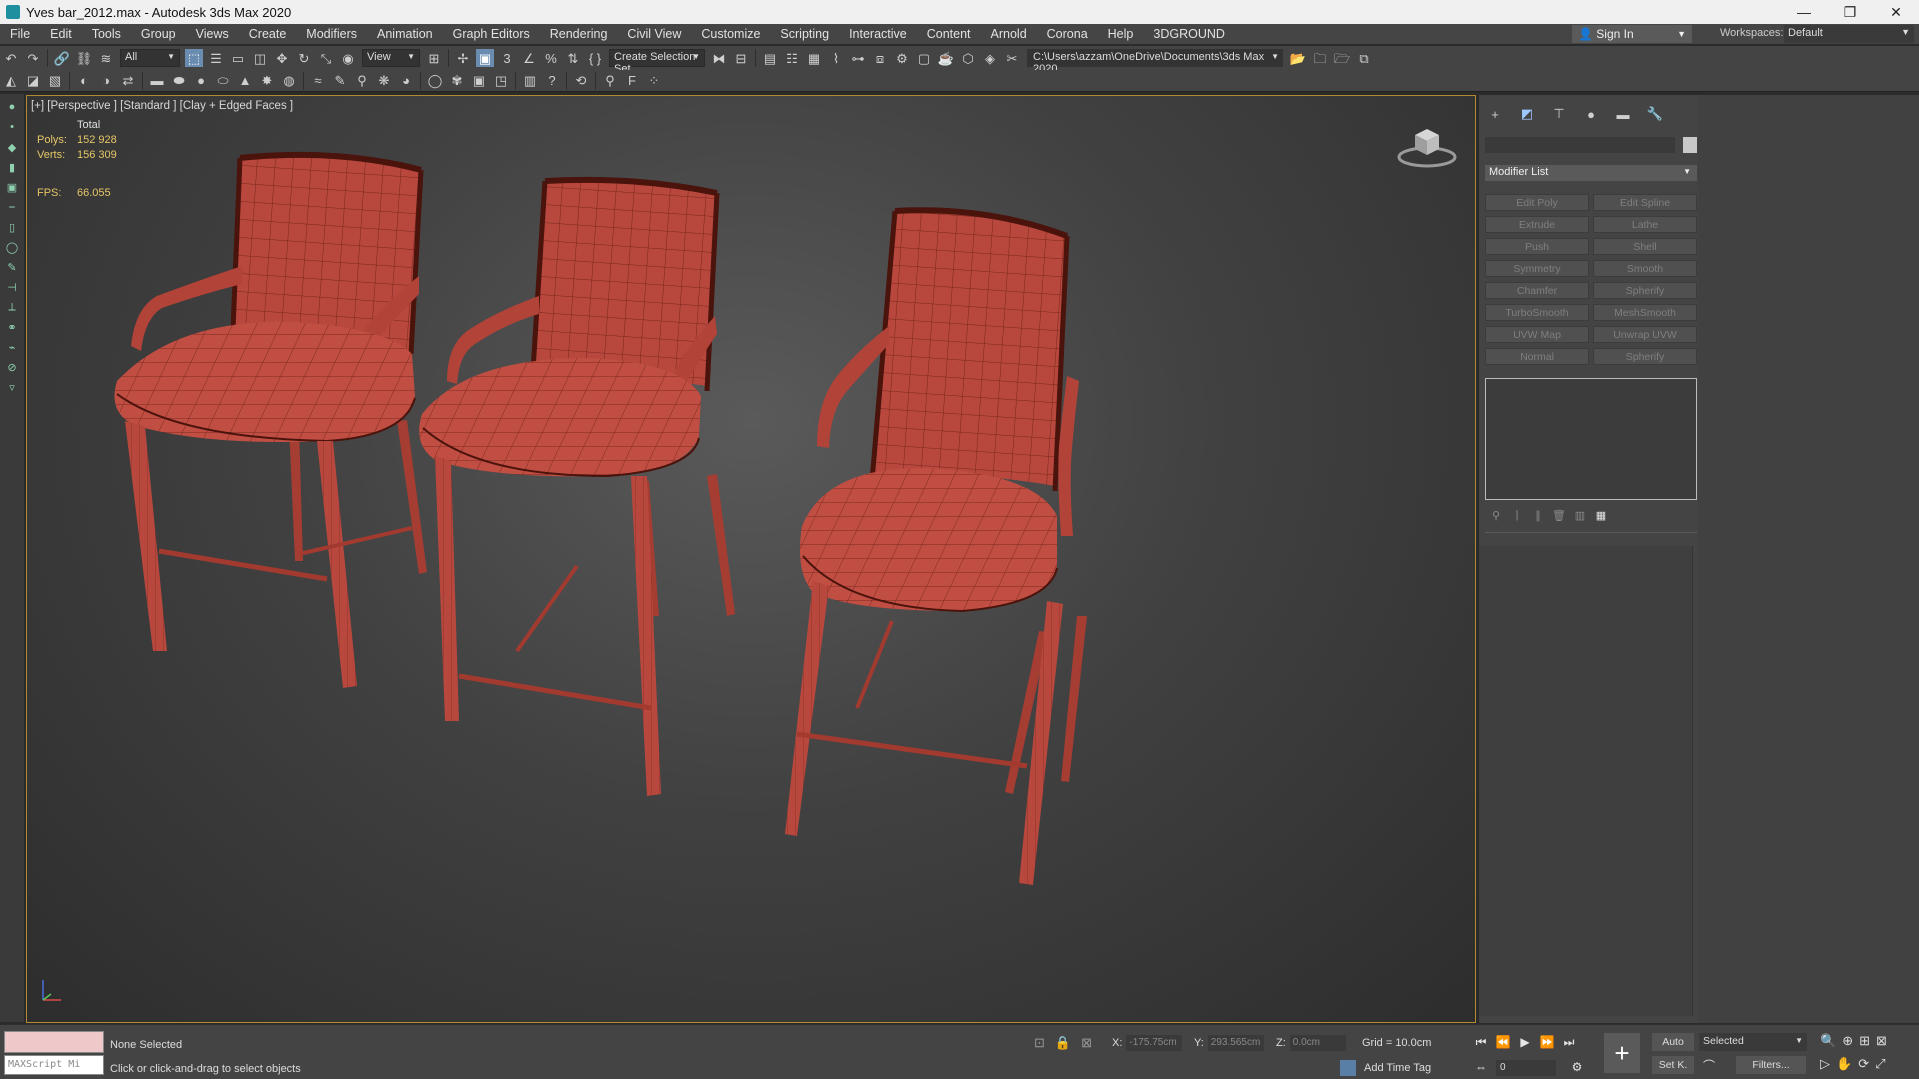  What do you see at coordinates (741, 58) in the screenshot?
I see `align-icon: ⊟` at bounding box center [741, 58].